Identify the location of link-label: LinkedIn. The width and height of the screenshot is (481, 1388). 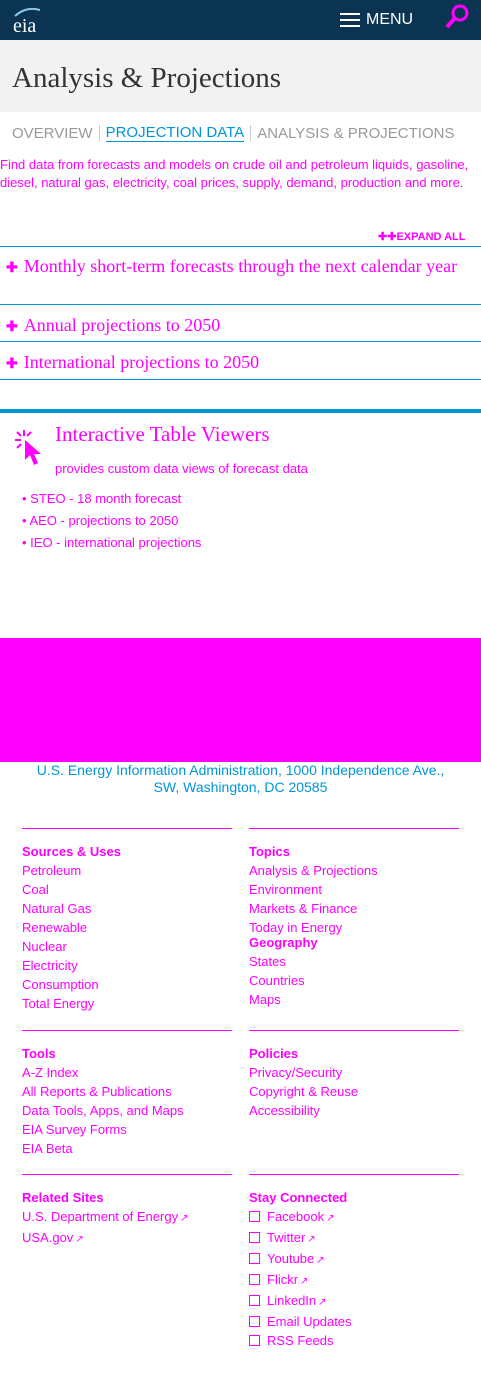
(291, 1300).